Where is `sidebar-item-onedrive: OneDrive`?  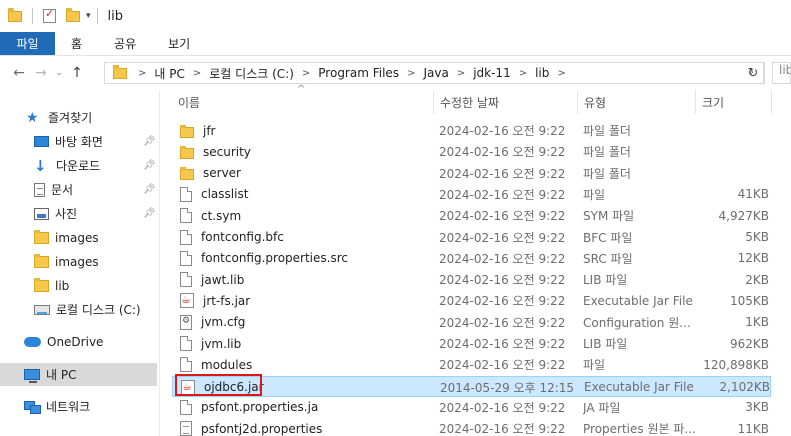 sidebar-item-onedrive: OneDrive is located at coordinates (78, 341).